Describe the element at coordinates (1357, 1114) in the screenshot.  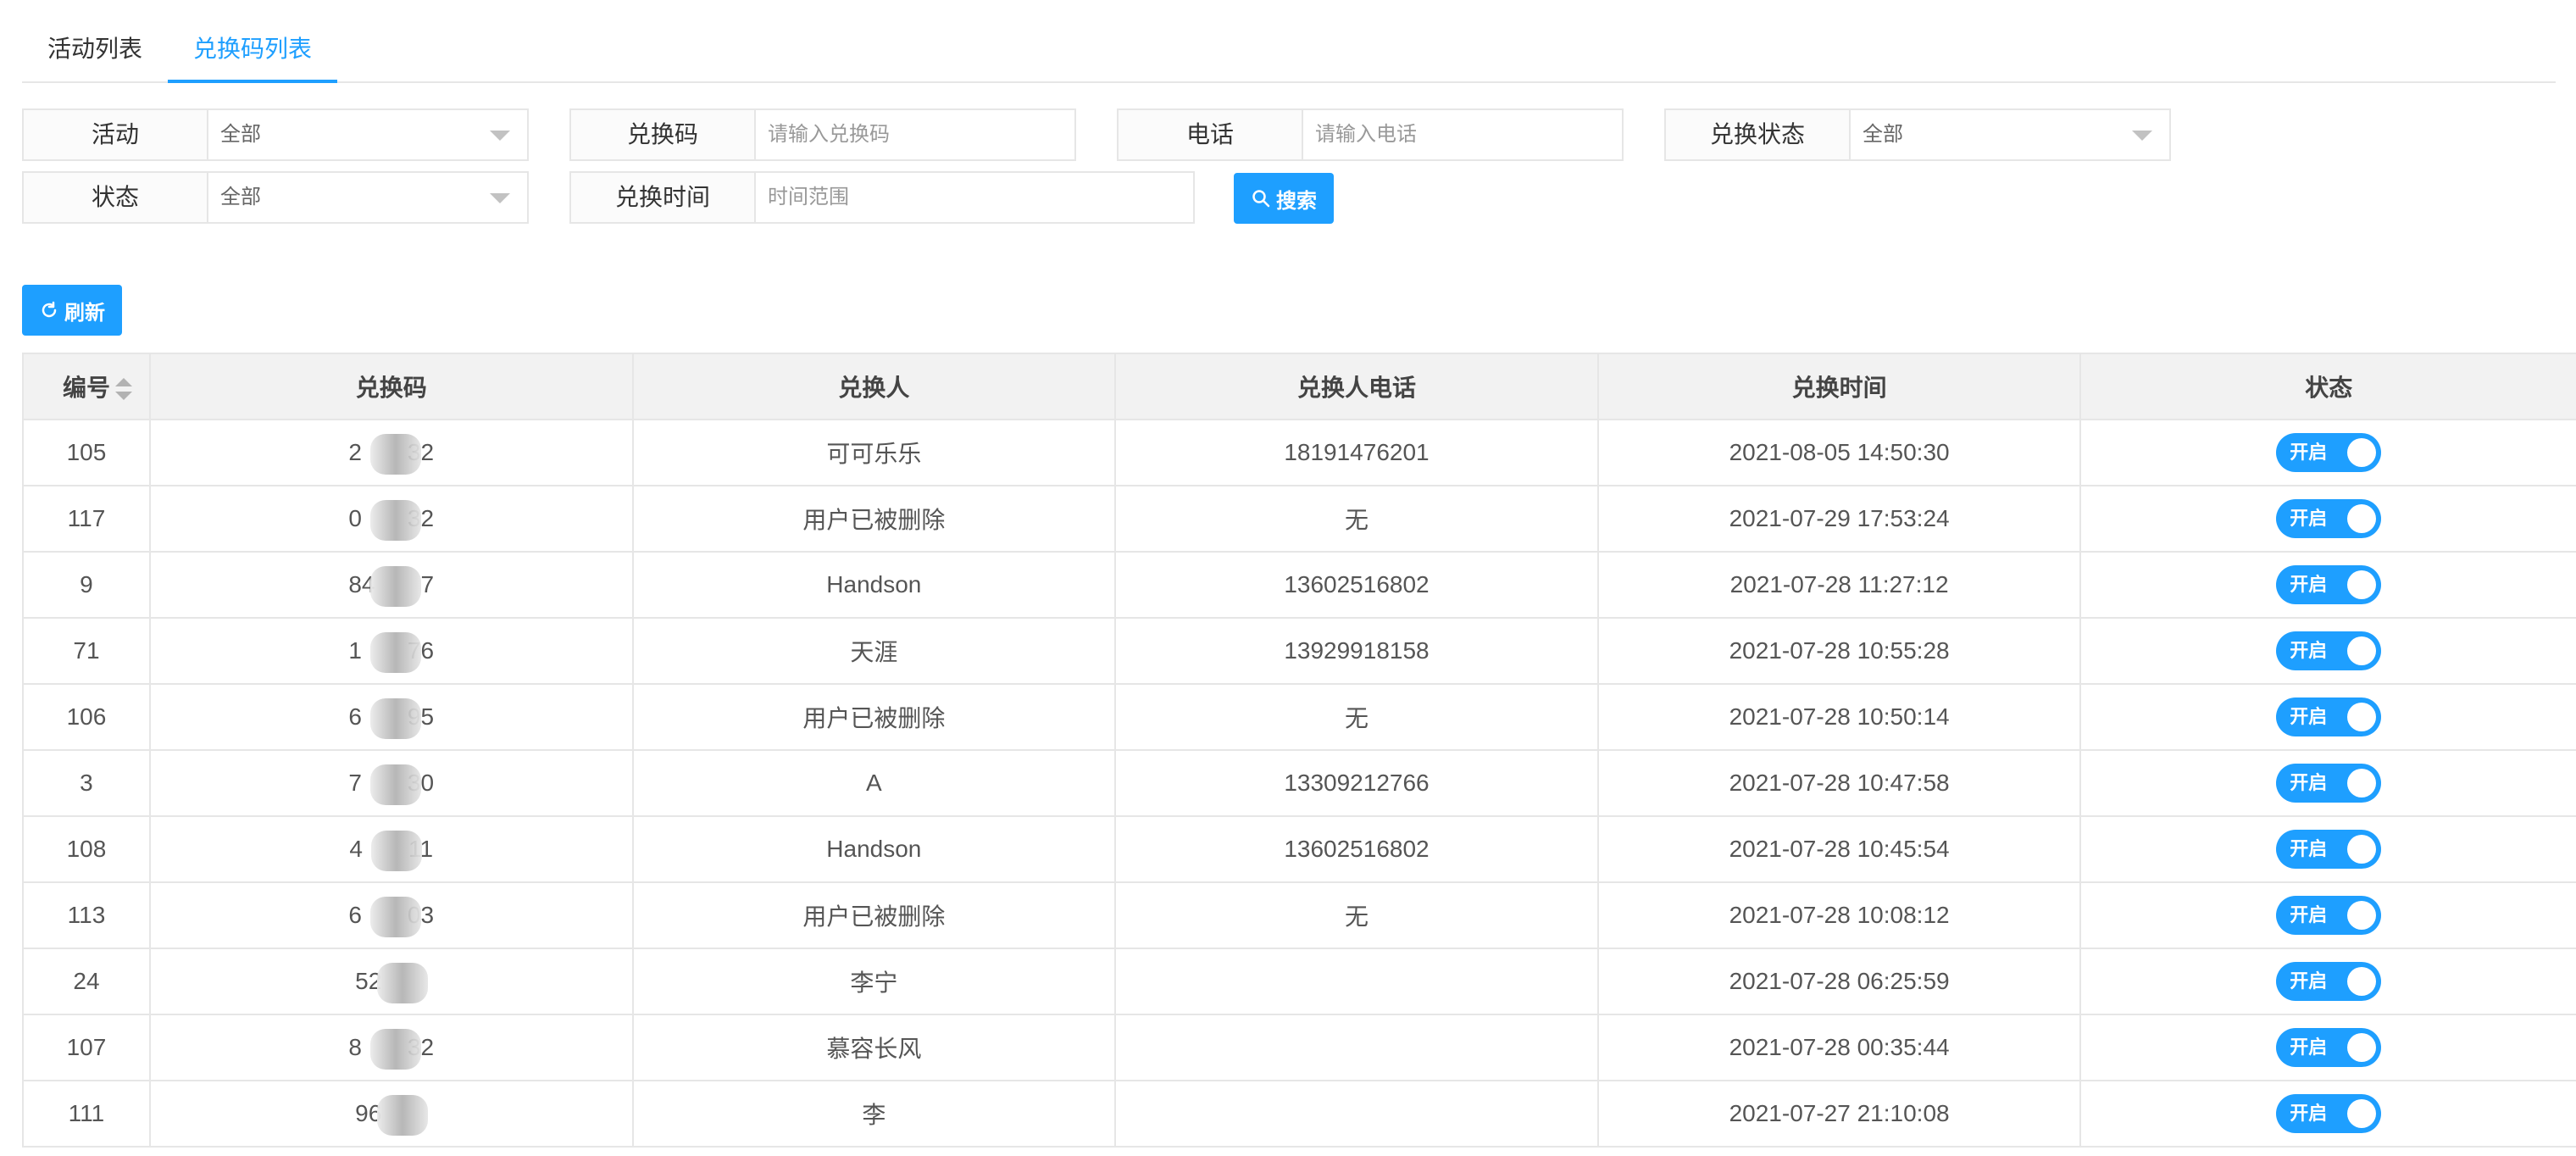
I see `cell-phone` at that location.